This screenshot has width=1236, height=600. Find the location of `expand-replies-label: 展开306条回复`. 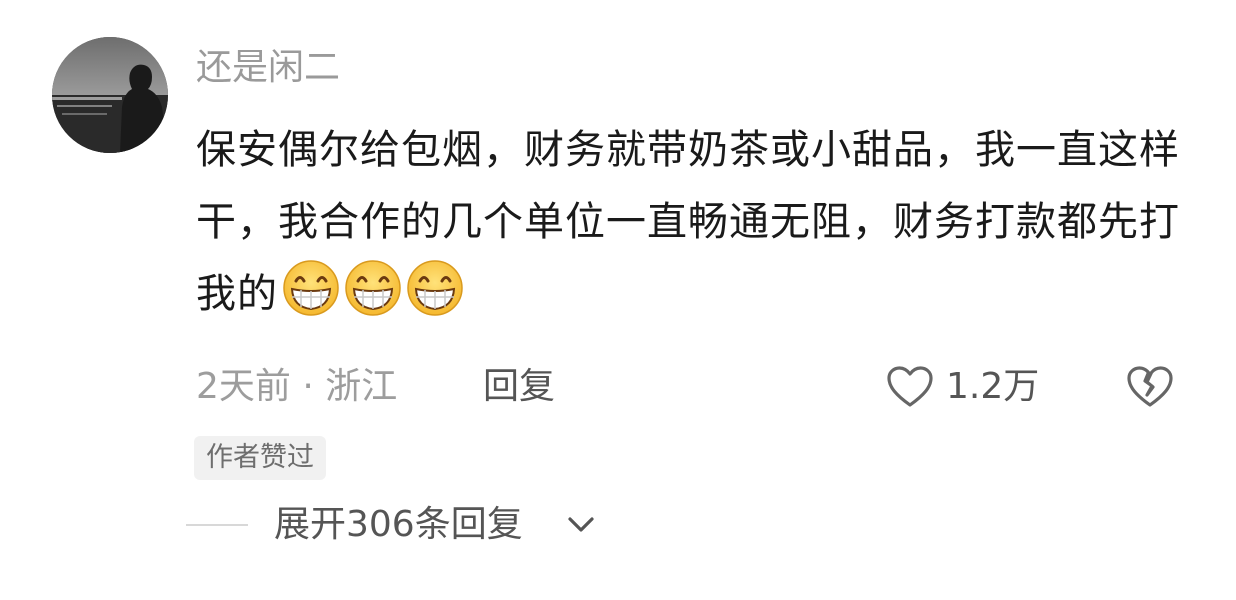

expand-replies-label: 展开306条回复 is located at coordinates (398, 524).